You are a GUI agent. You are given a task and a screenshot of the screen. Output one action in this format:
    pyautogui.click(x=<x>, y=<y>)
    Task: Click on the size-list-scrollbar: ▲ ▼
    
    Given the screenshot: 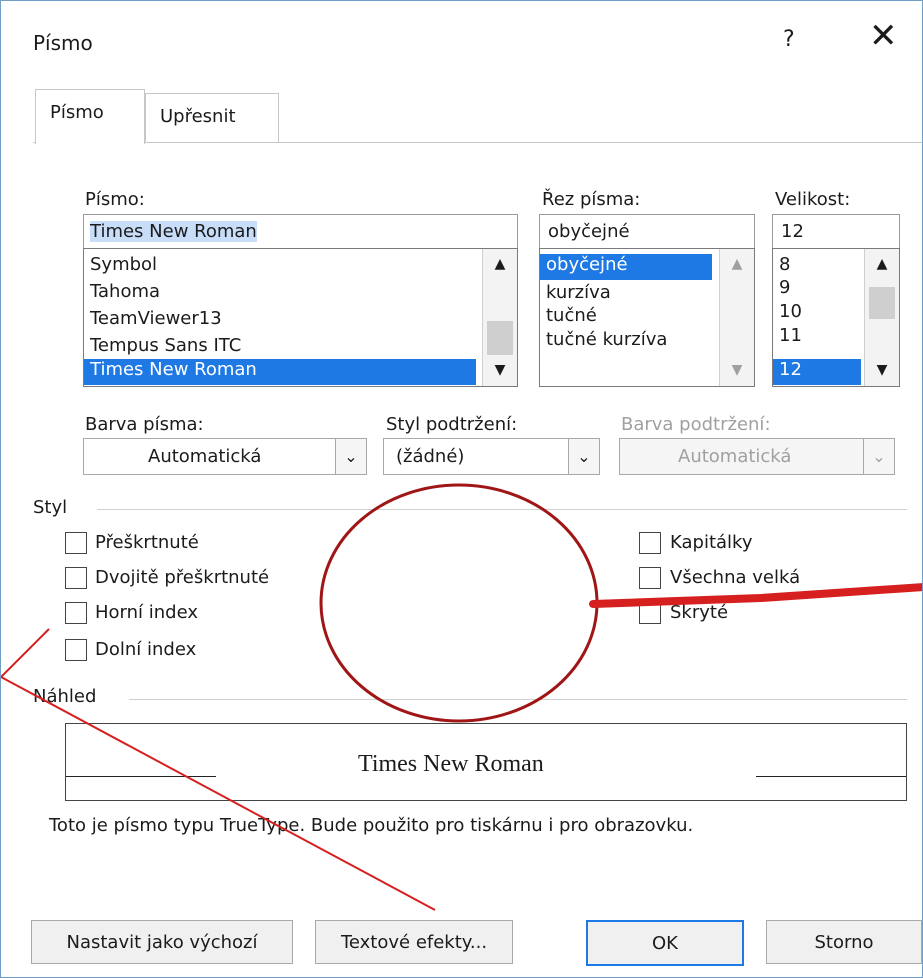 What is the action you would take?
    pyautogui.click(x=881, y=317)
    